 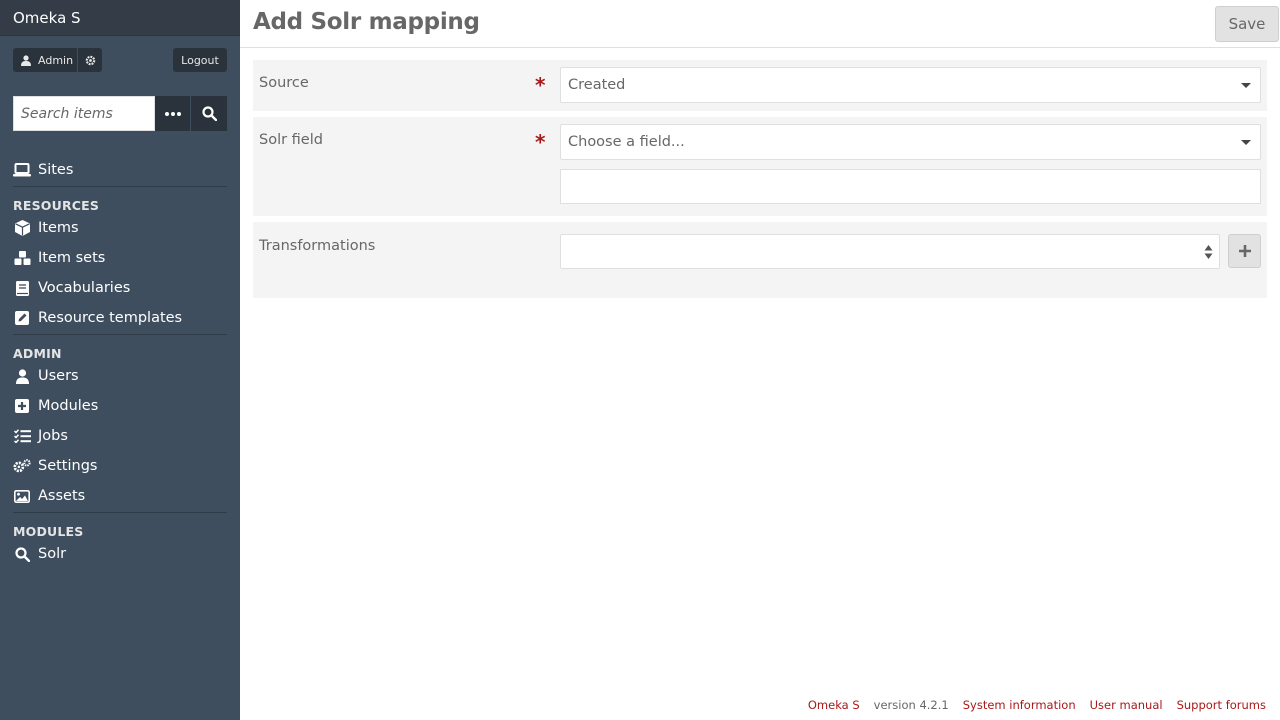 I want to click on nav-vocabularies: Vocabularies, so click(x=120, y=288).